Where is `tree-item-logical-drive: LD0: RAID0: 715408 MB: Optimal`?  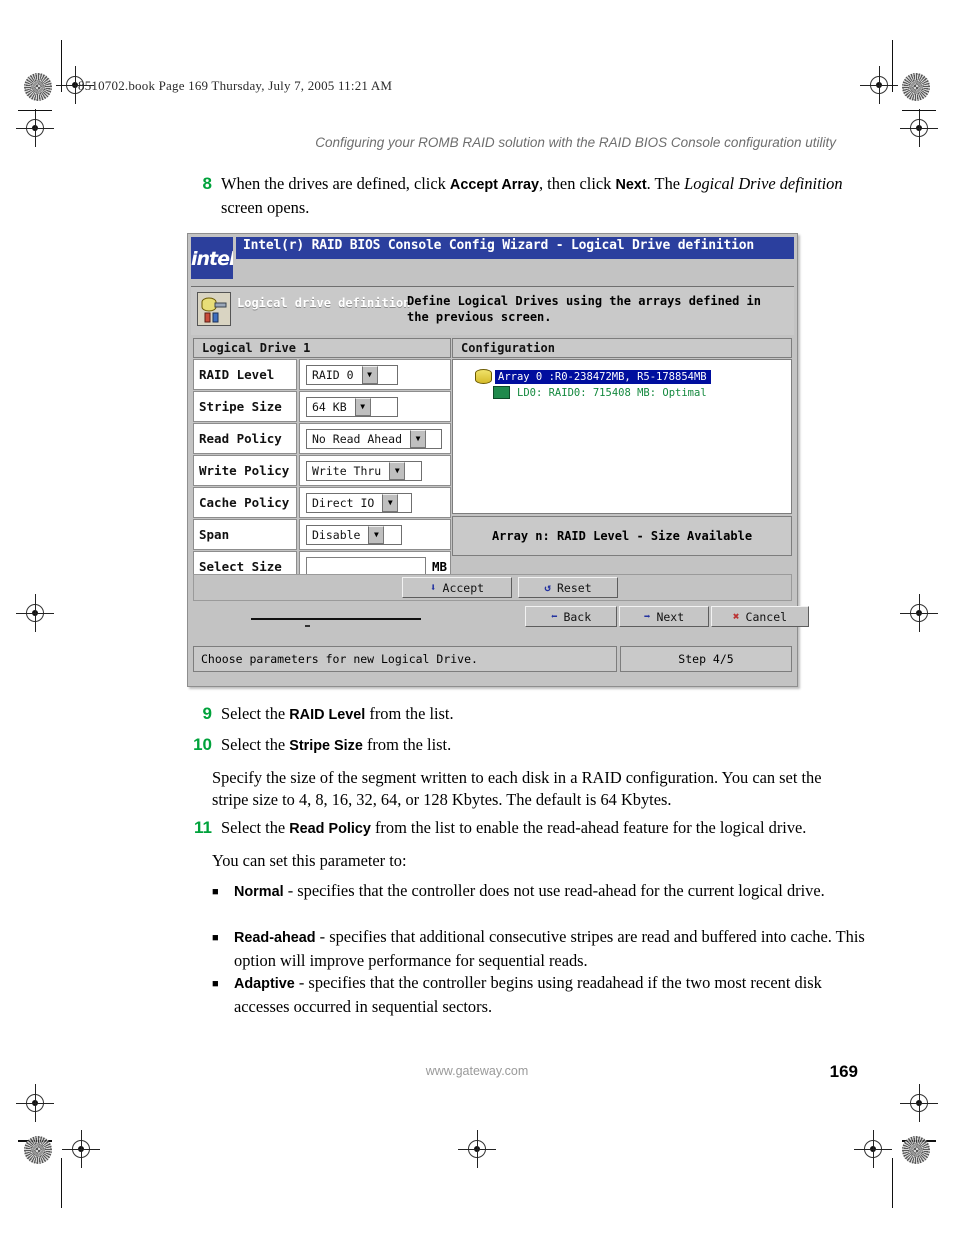
tree-item-logical-drive: LD0: RAID0: 715408 MB: Optimal is located at coordinates (642, 392).